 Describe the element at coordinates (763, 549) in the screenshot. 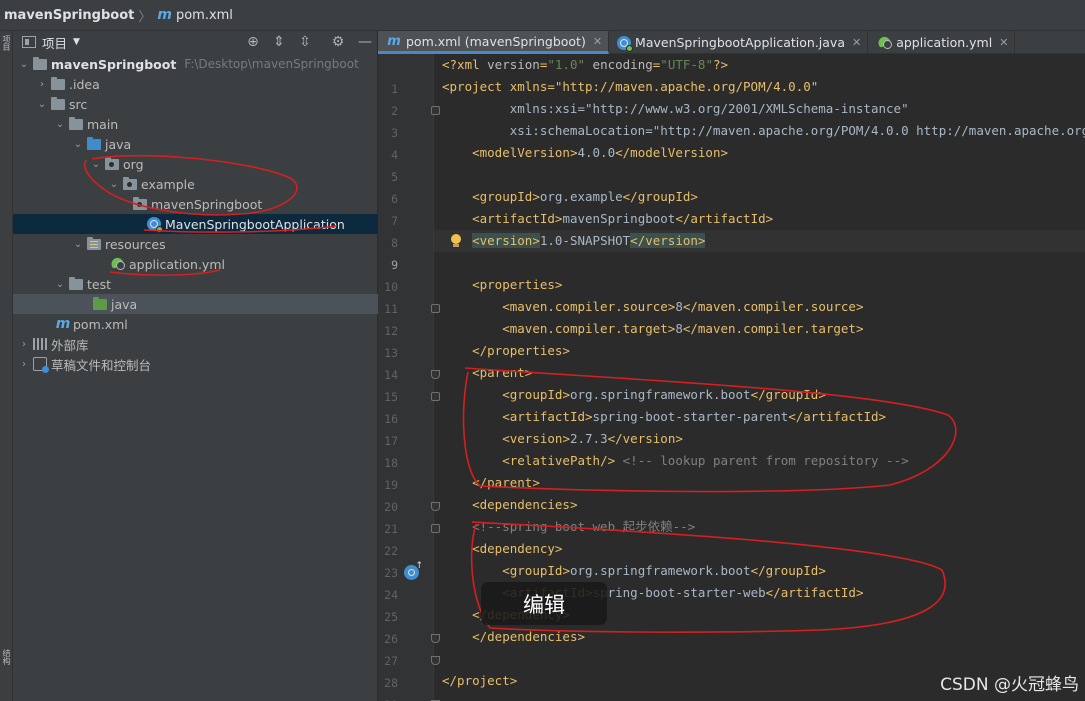

I see `code-line: <dependency>` at that location.